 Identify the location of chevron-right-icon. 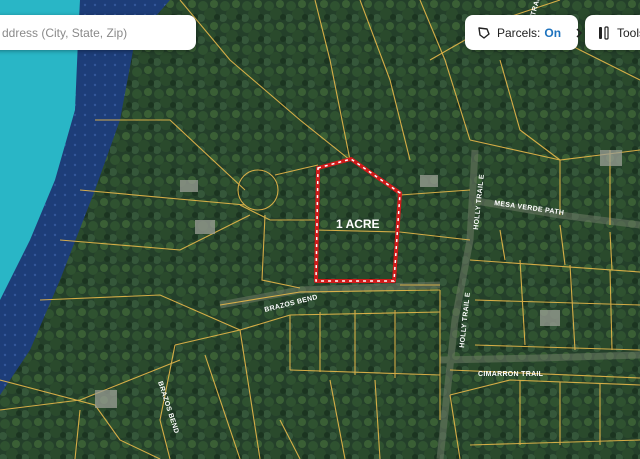
(579, 32).